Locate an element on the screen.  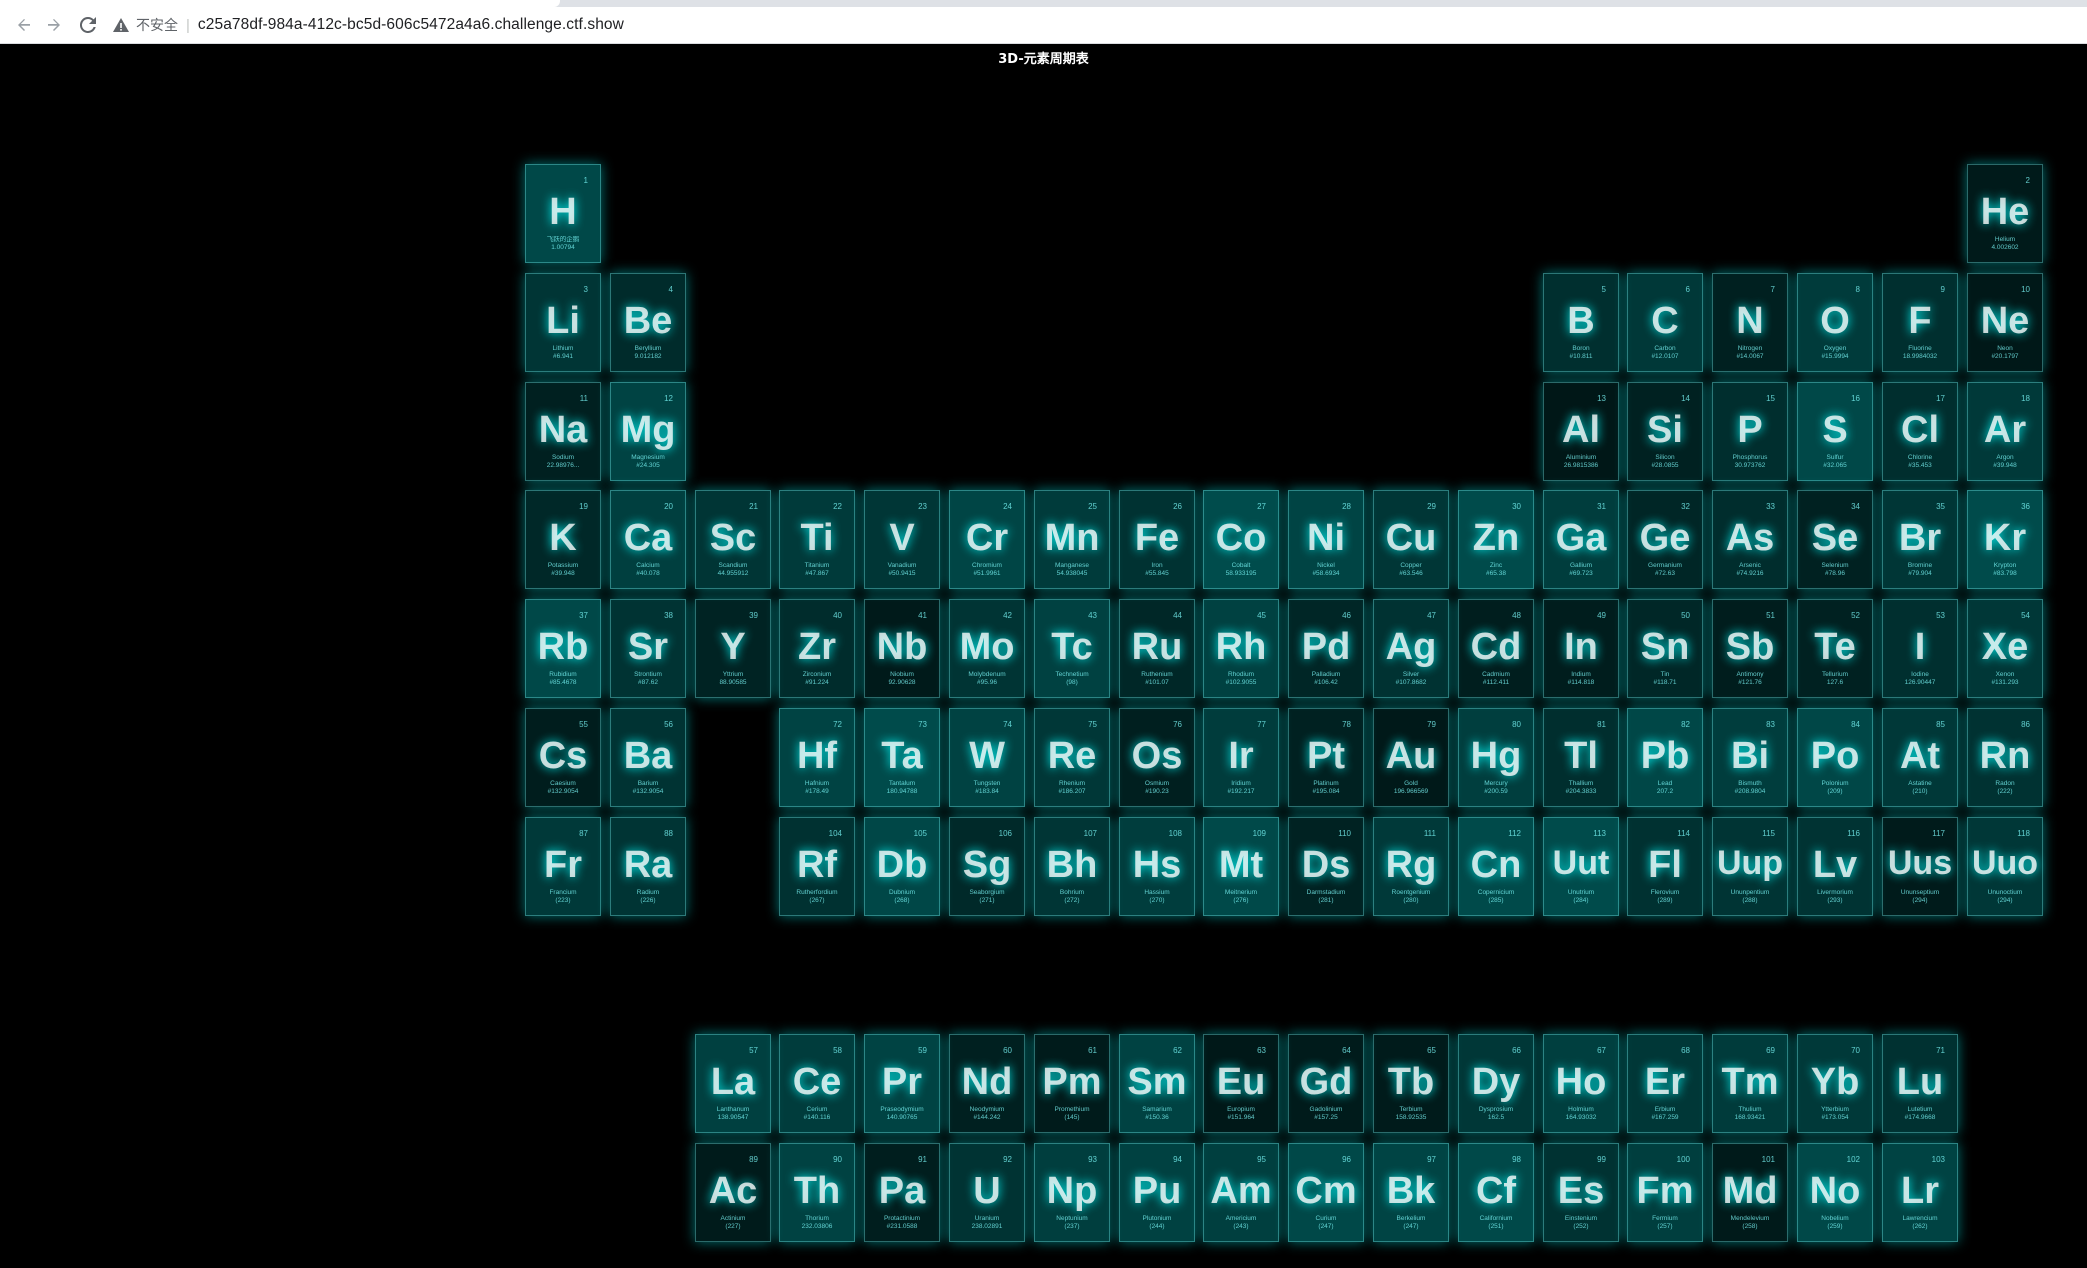
element-tile: 43 Tc Technetium (98) is located at coordinates (1072, 648).